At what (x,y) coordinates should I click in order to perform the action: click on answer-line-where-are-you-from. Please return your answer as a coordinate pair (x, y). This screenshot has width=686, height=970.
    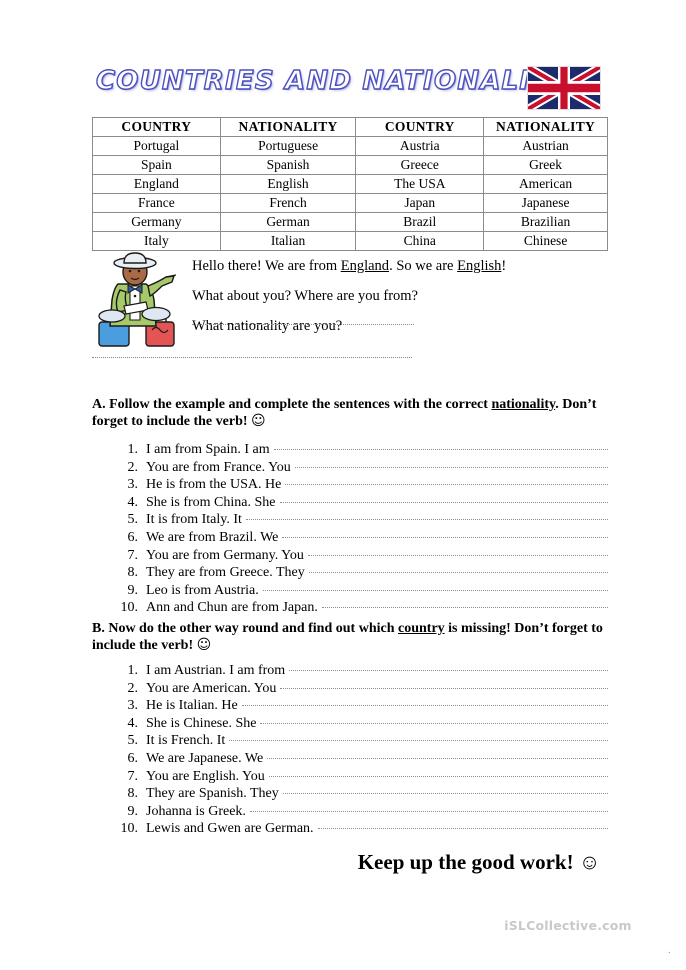
    Looking at the image, I should click on (303, 324).